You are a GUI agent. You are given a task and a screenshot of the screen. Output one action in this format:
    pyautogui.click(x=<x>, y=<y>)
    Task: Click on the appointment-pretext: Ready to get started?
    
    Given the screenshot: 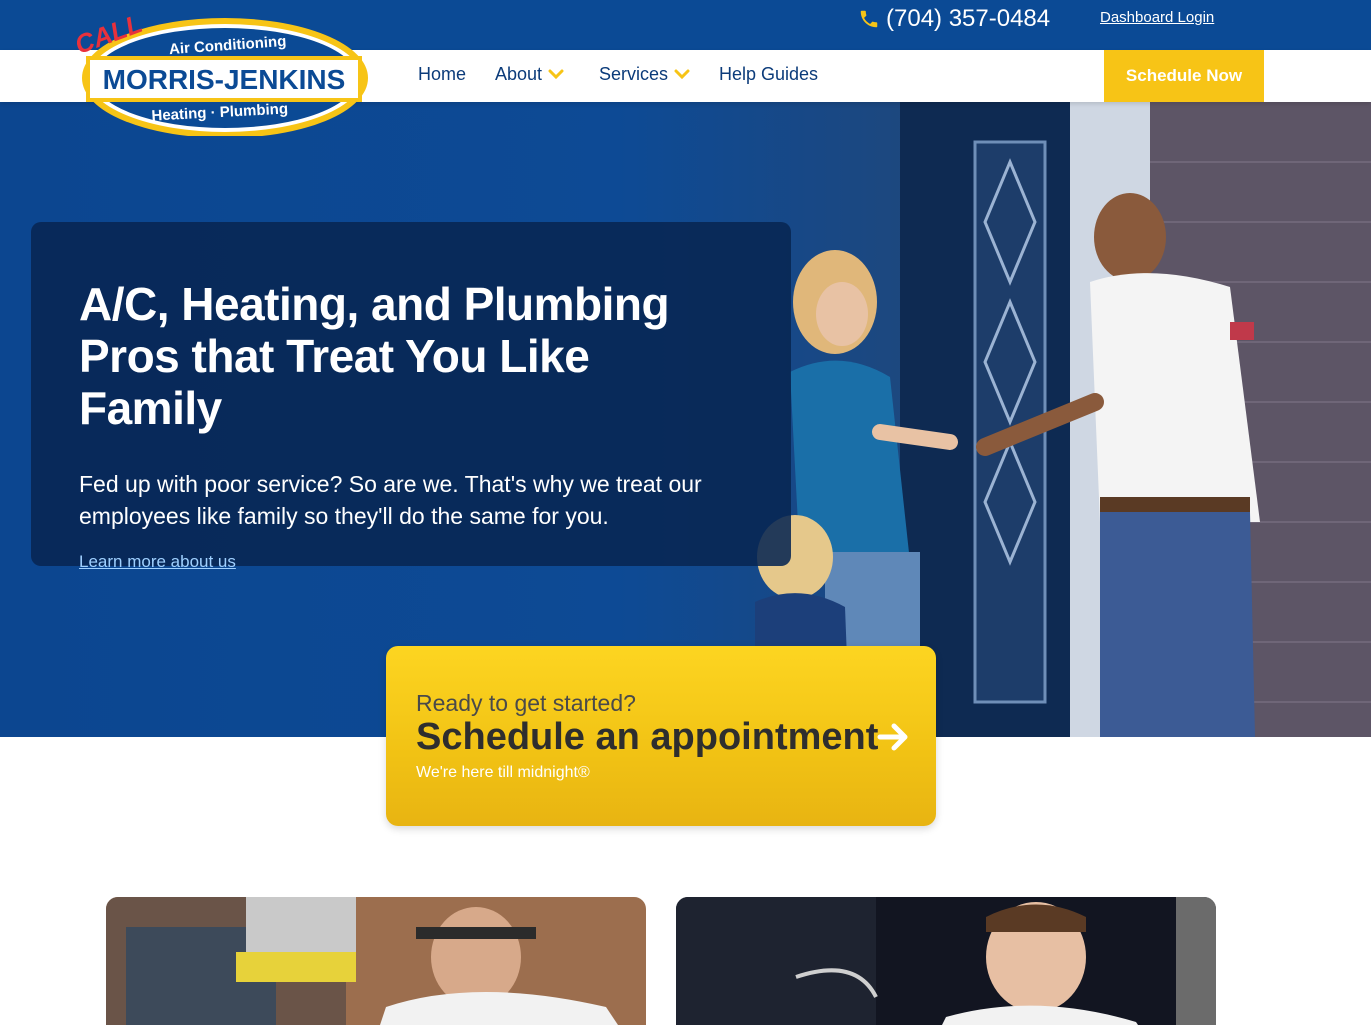 What is the action you would take?
    pyautogui.click(x=526, y=703)
    